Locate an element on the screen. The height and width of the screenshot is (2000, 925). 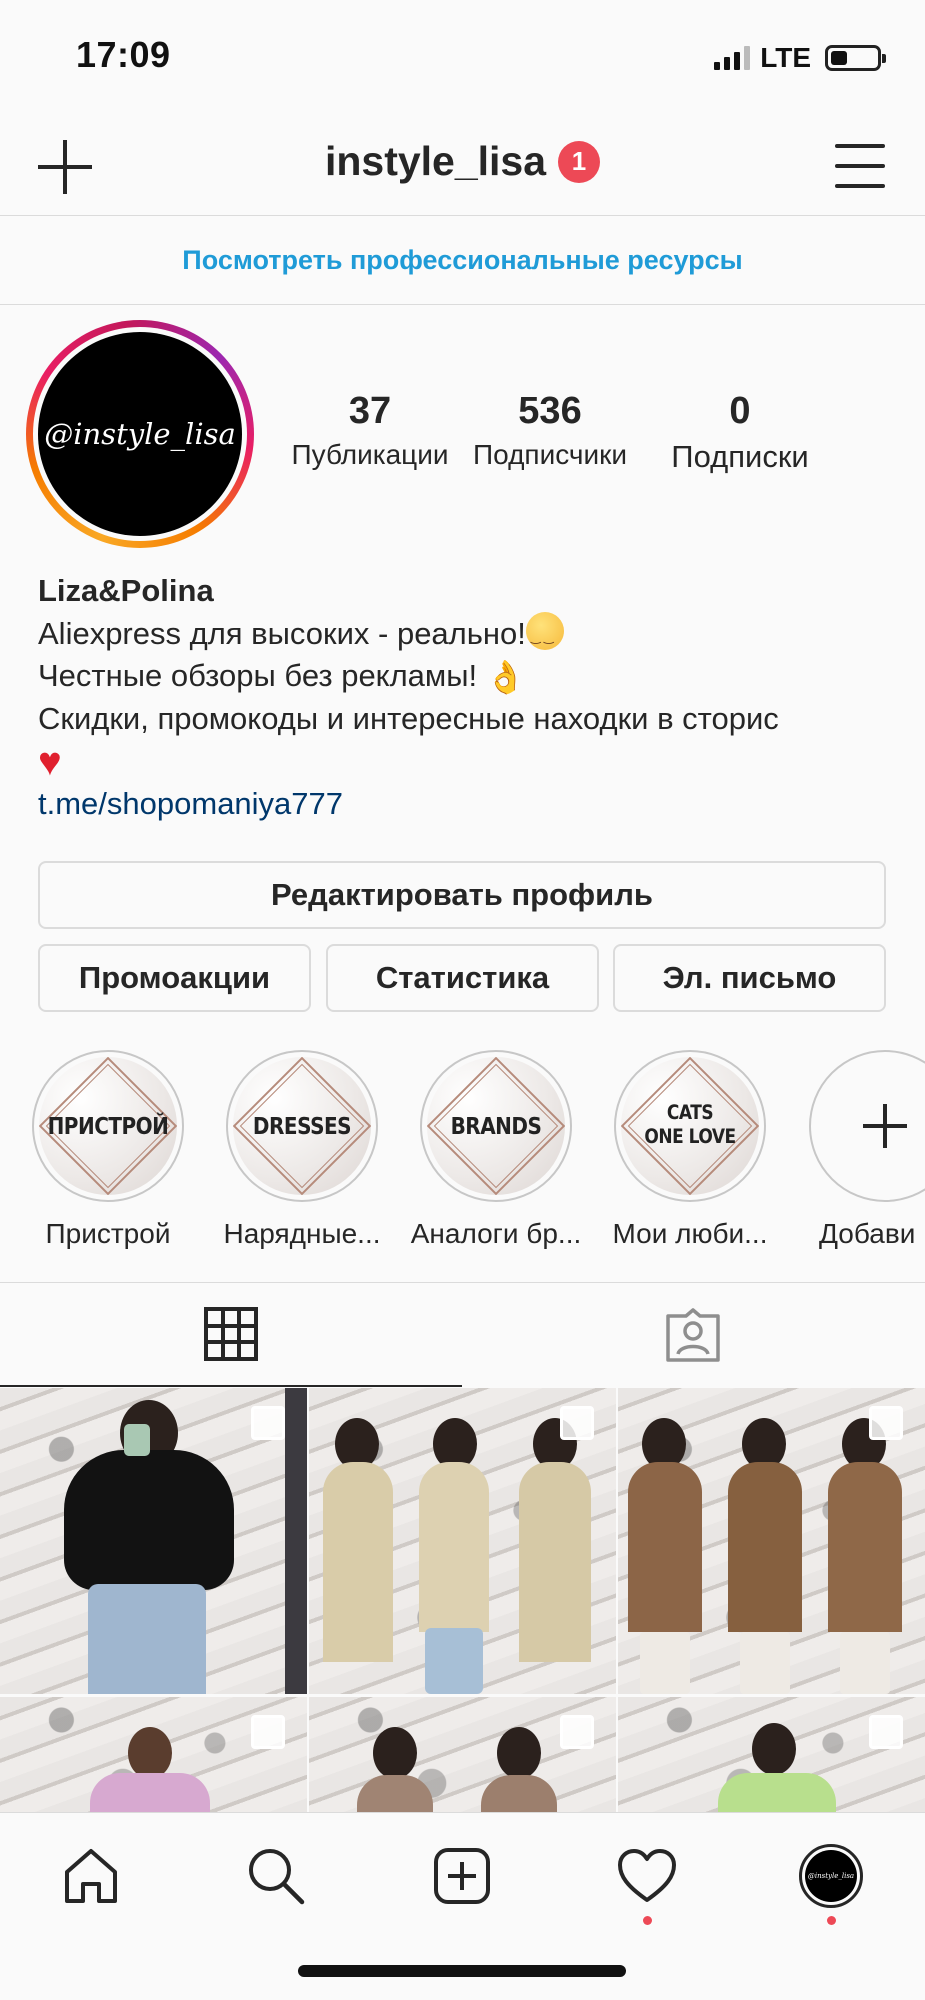
tab-tagged is located at coordinates (693, 1335).